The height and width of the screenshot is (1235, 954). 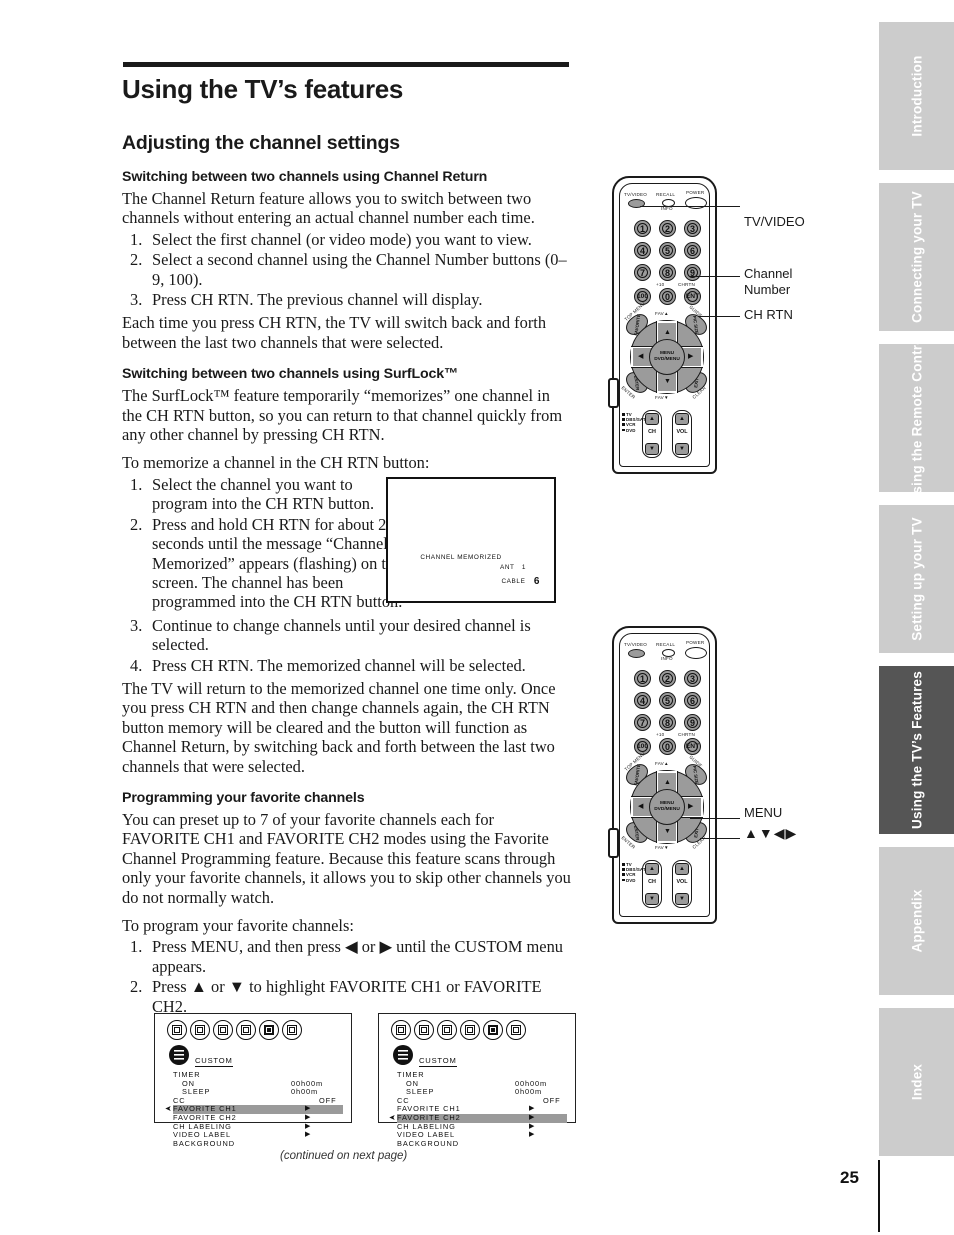 I want to click on sidebar-tab-introduction: Introduction, so click(x=916, y=96).